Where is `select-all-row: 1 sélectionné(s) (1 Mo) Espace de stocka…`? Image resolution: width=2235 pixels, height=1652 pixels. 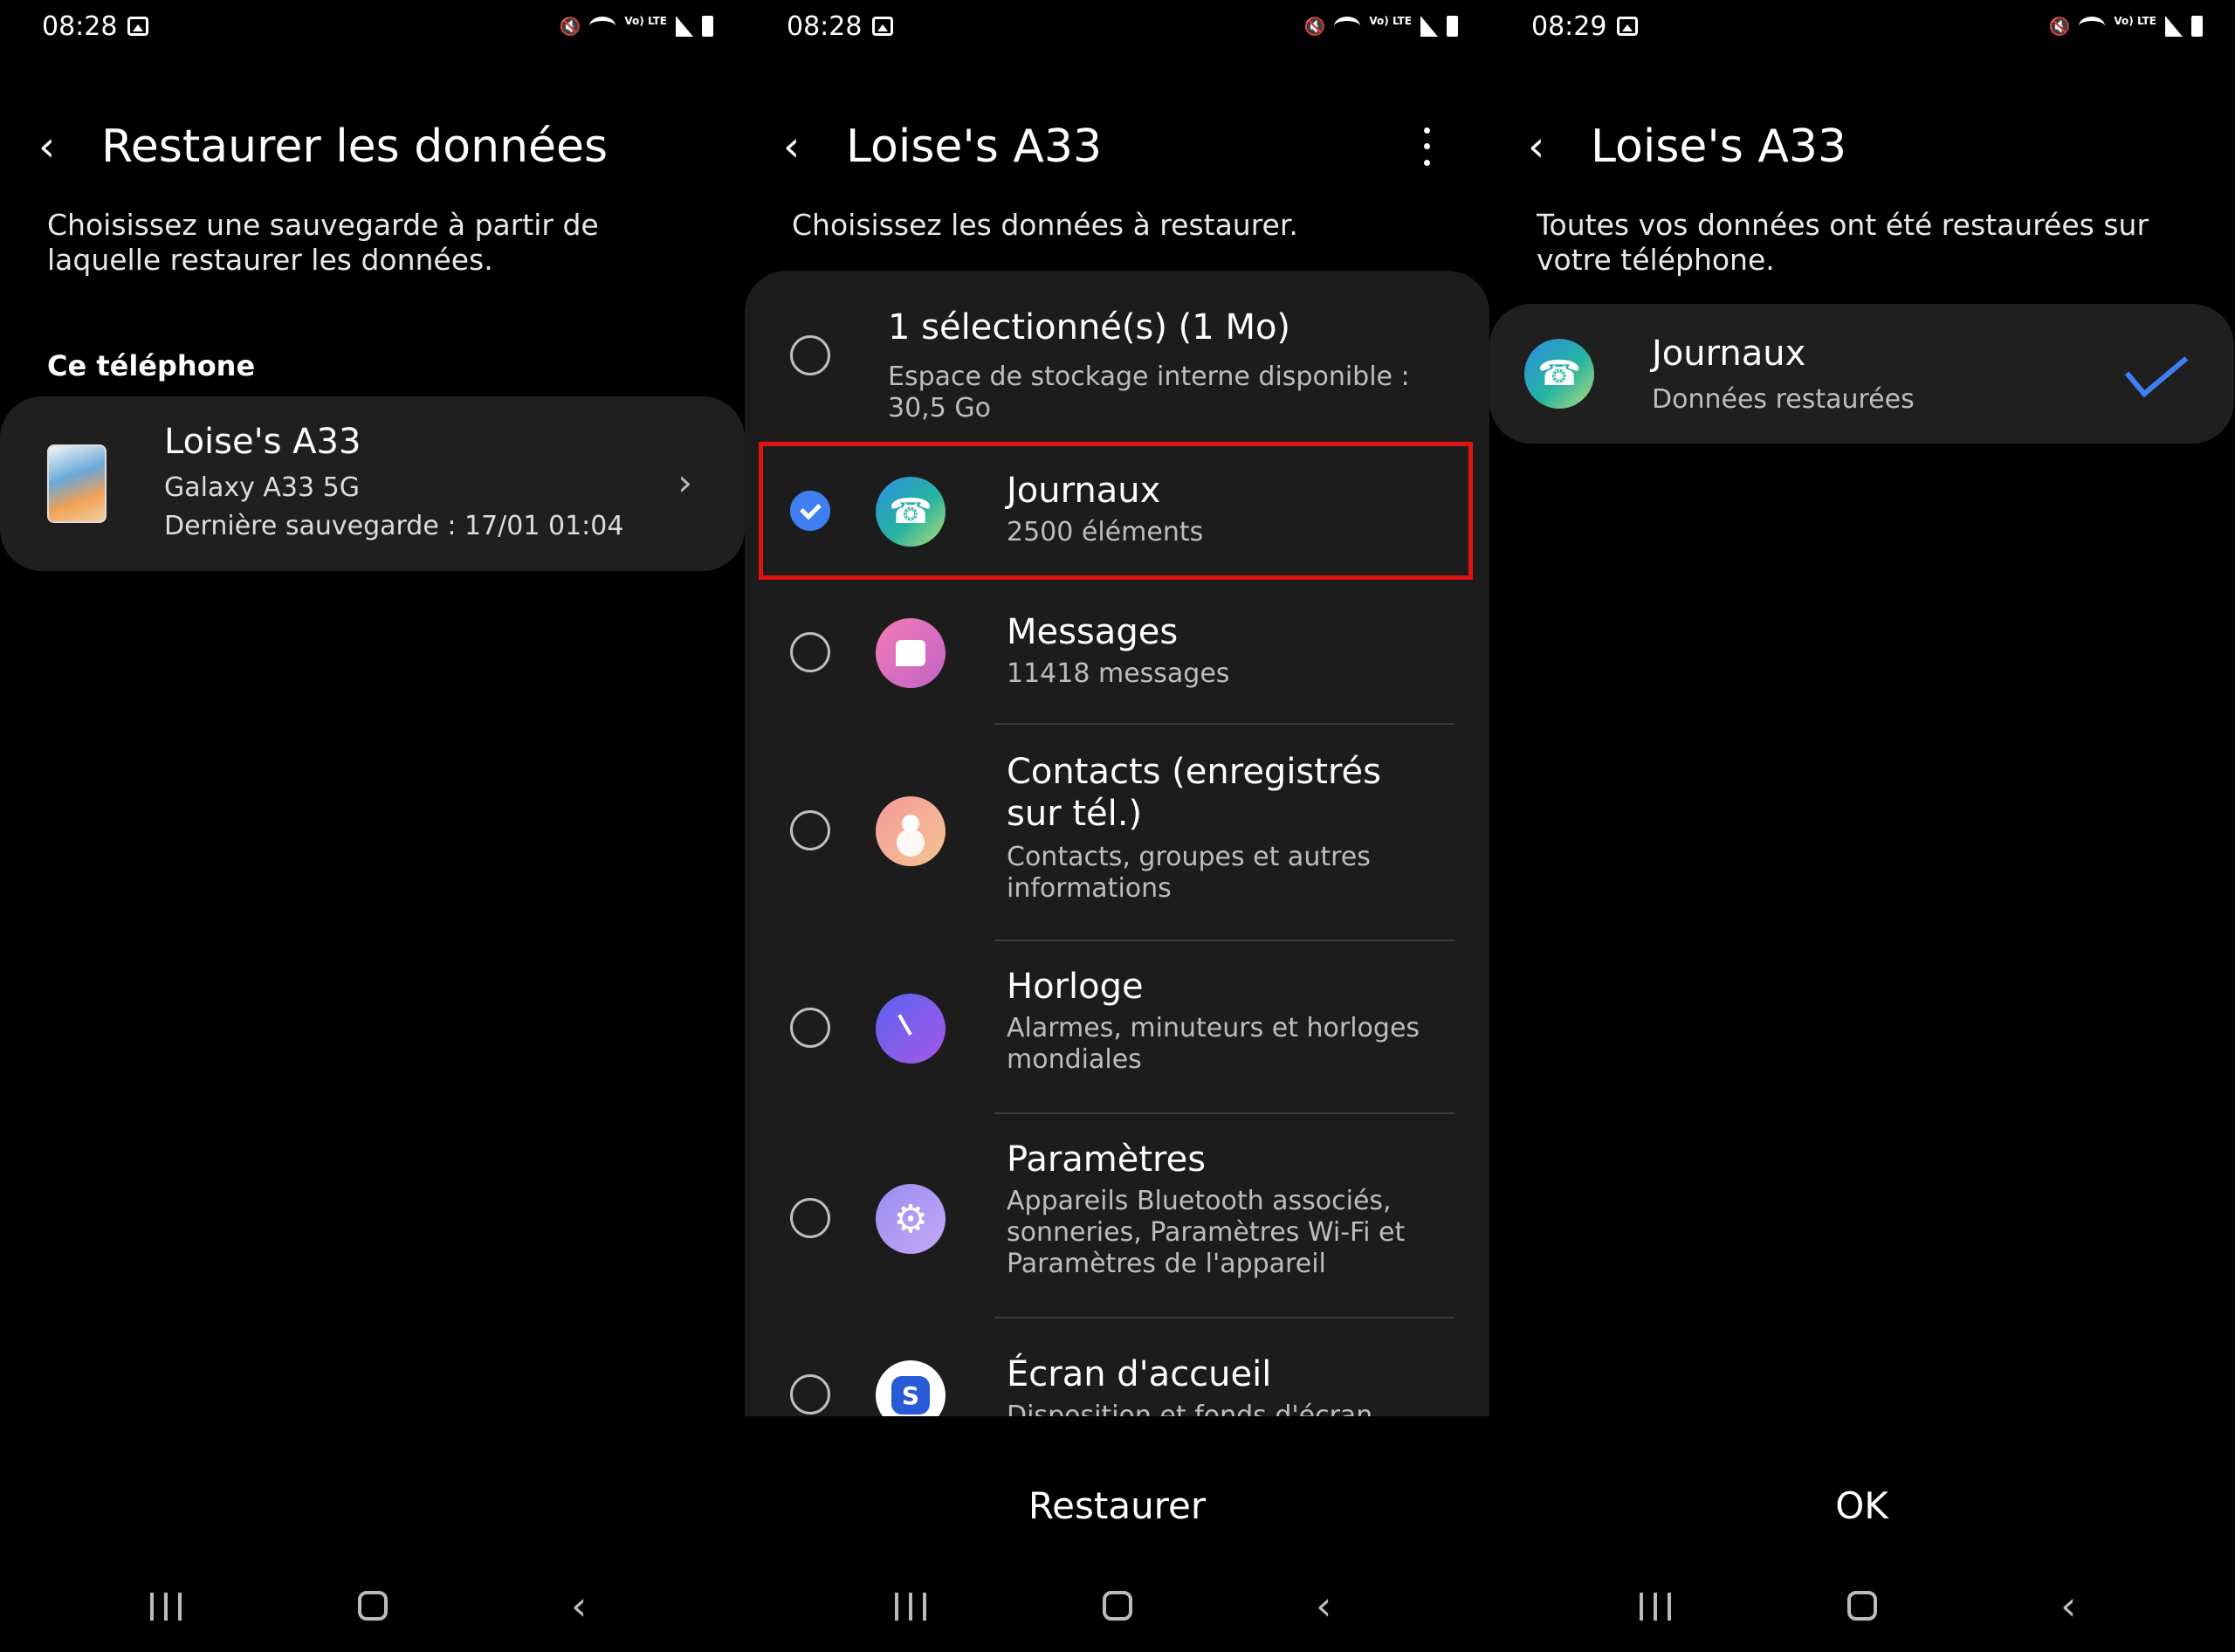
select-all-row: 1 sélectionné(s) (1 Mo) Espace de stocka… is located at coordinates (1117, 358).